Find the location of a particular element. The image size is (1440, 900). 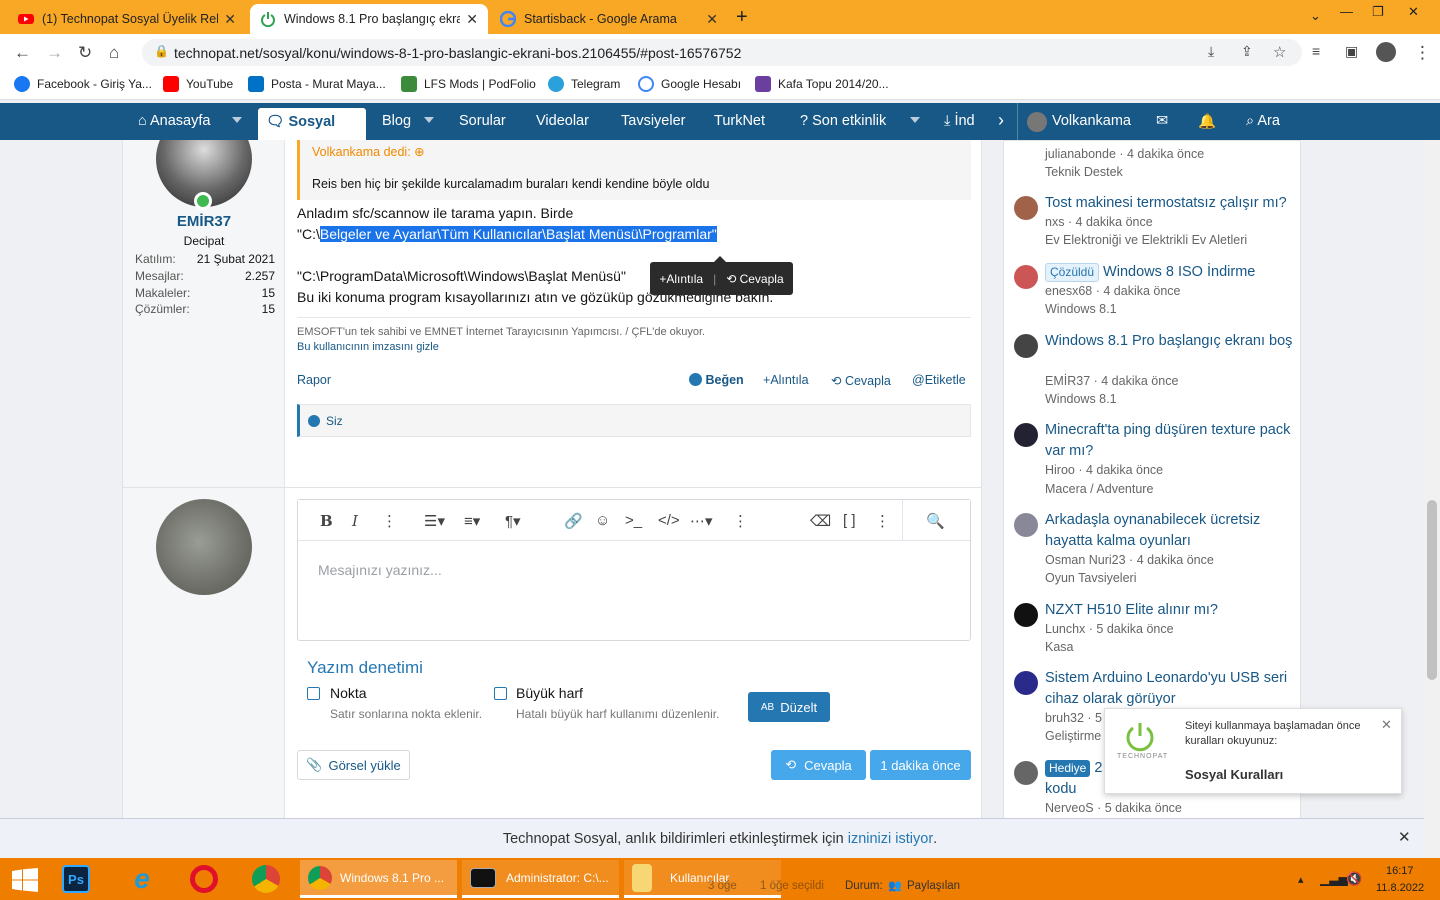

code-inline-icon: >_ is located at coordinates (633, 520).